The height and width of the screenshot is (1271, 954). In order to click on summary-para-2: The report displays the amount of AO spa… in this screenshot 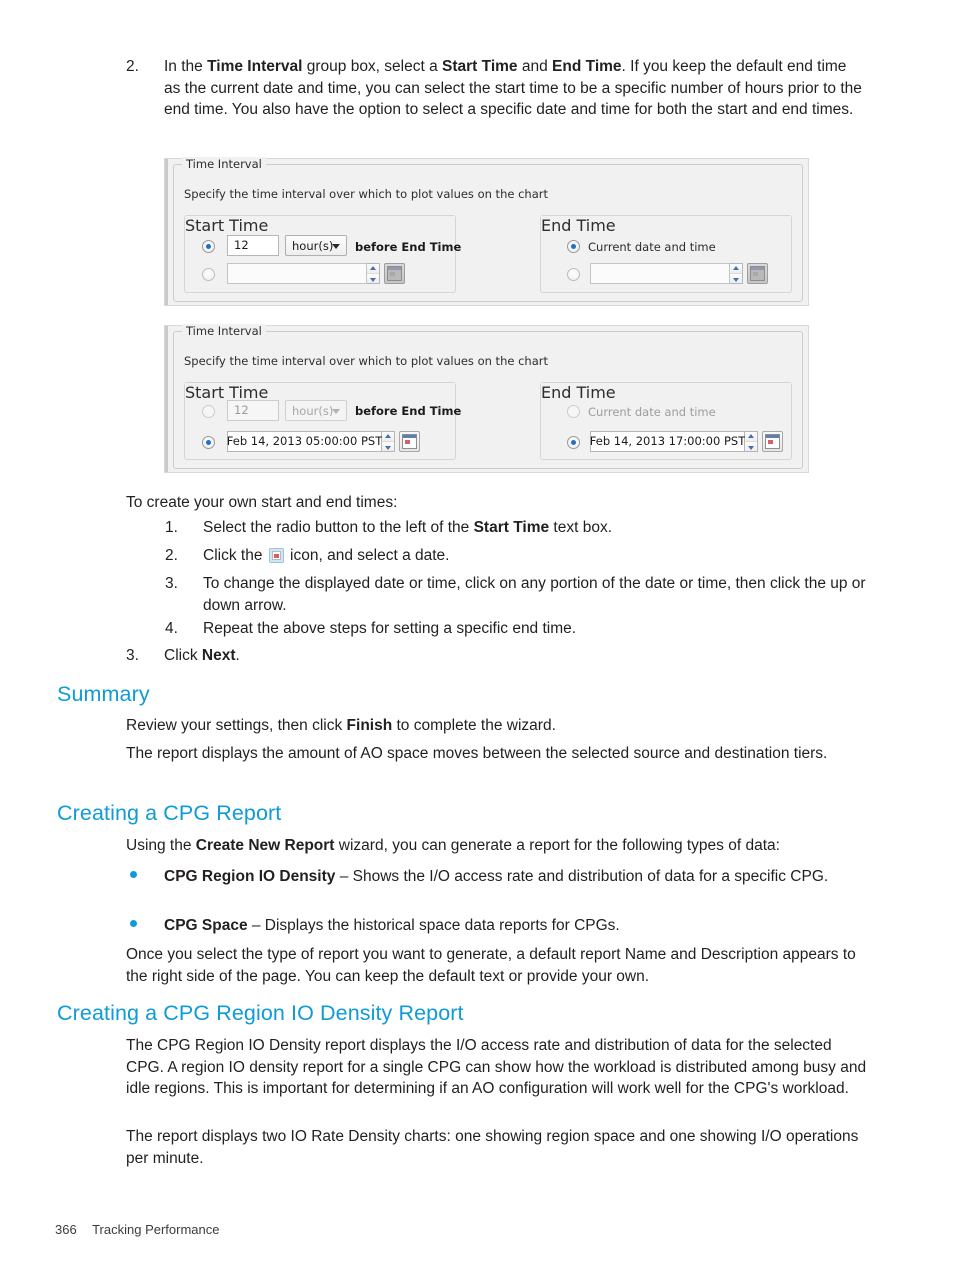, I will do `click(477, 753)`.